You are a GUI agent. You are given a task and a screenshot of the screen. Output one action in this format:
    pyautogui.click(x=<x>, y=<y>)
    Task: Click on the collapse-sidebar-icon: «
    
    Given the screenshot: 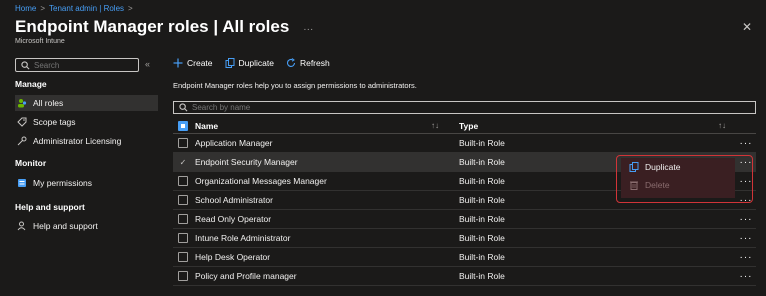 What is the action you would take?
    pyautogui.click(x=147, y=64)
    